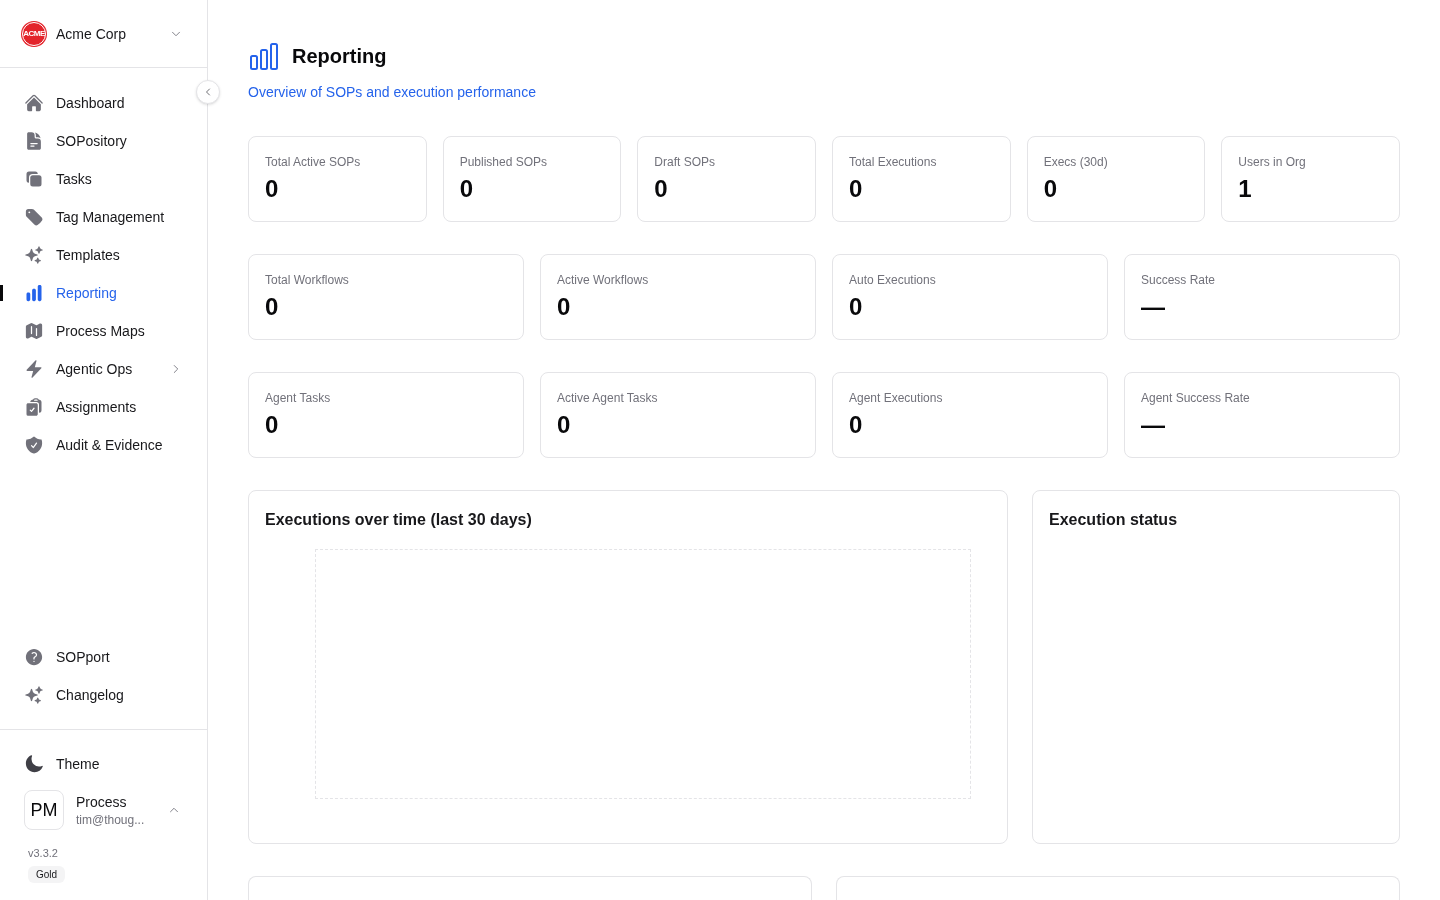  I want to click on stat-label: Total Active SOPs, so click(313, 162).